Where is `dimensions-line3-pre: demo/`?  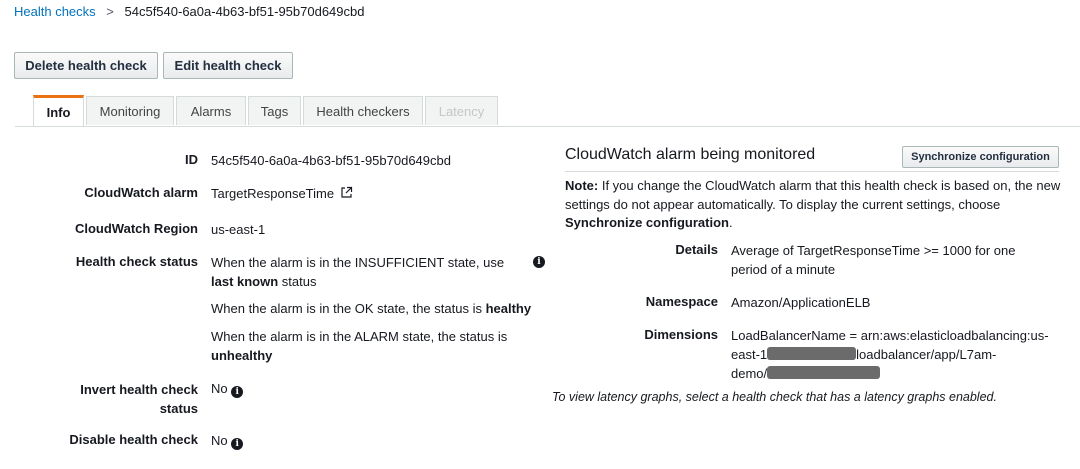
dimensions-line3-pre: demo/ is located at coordinates (749, 373).